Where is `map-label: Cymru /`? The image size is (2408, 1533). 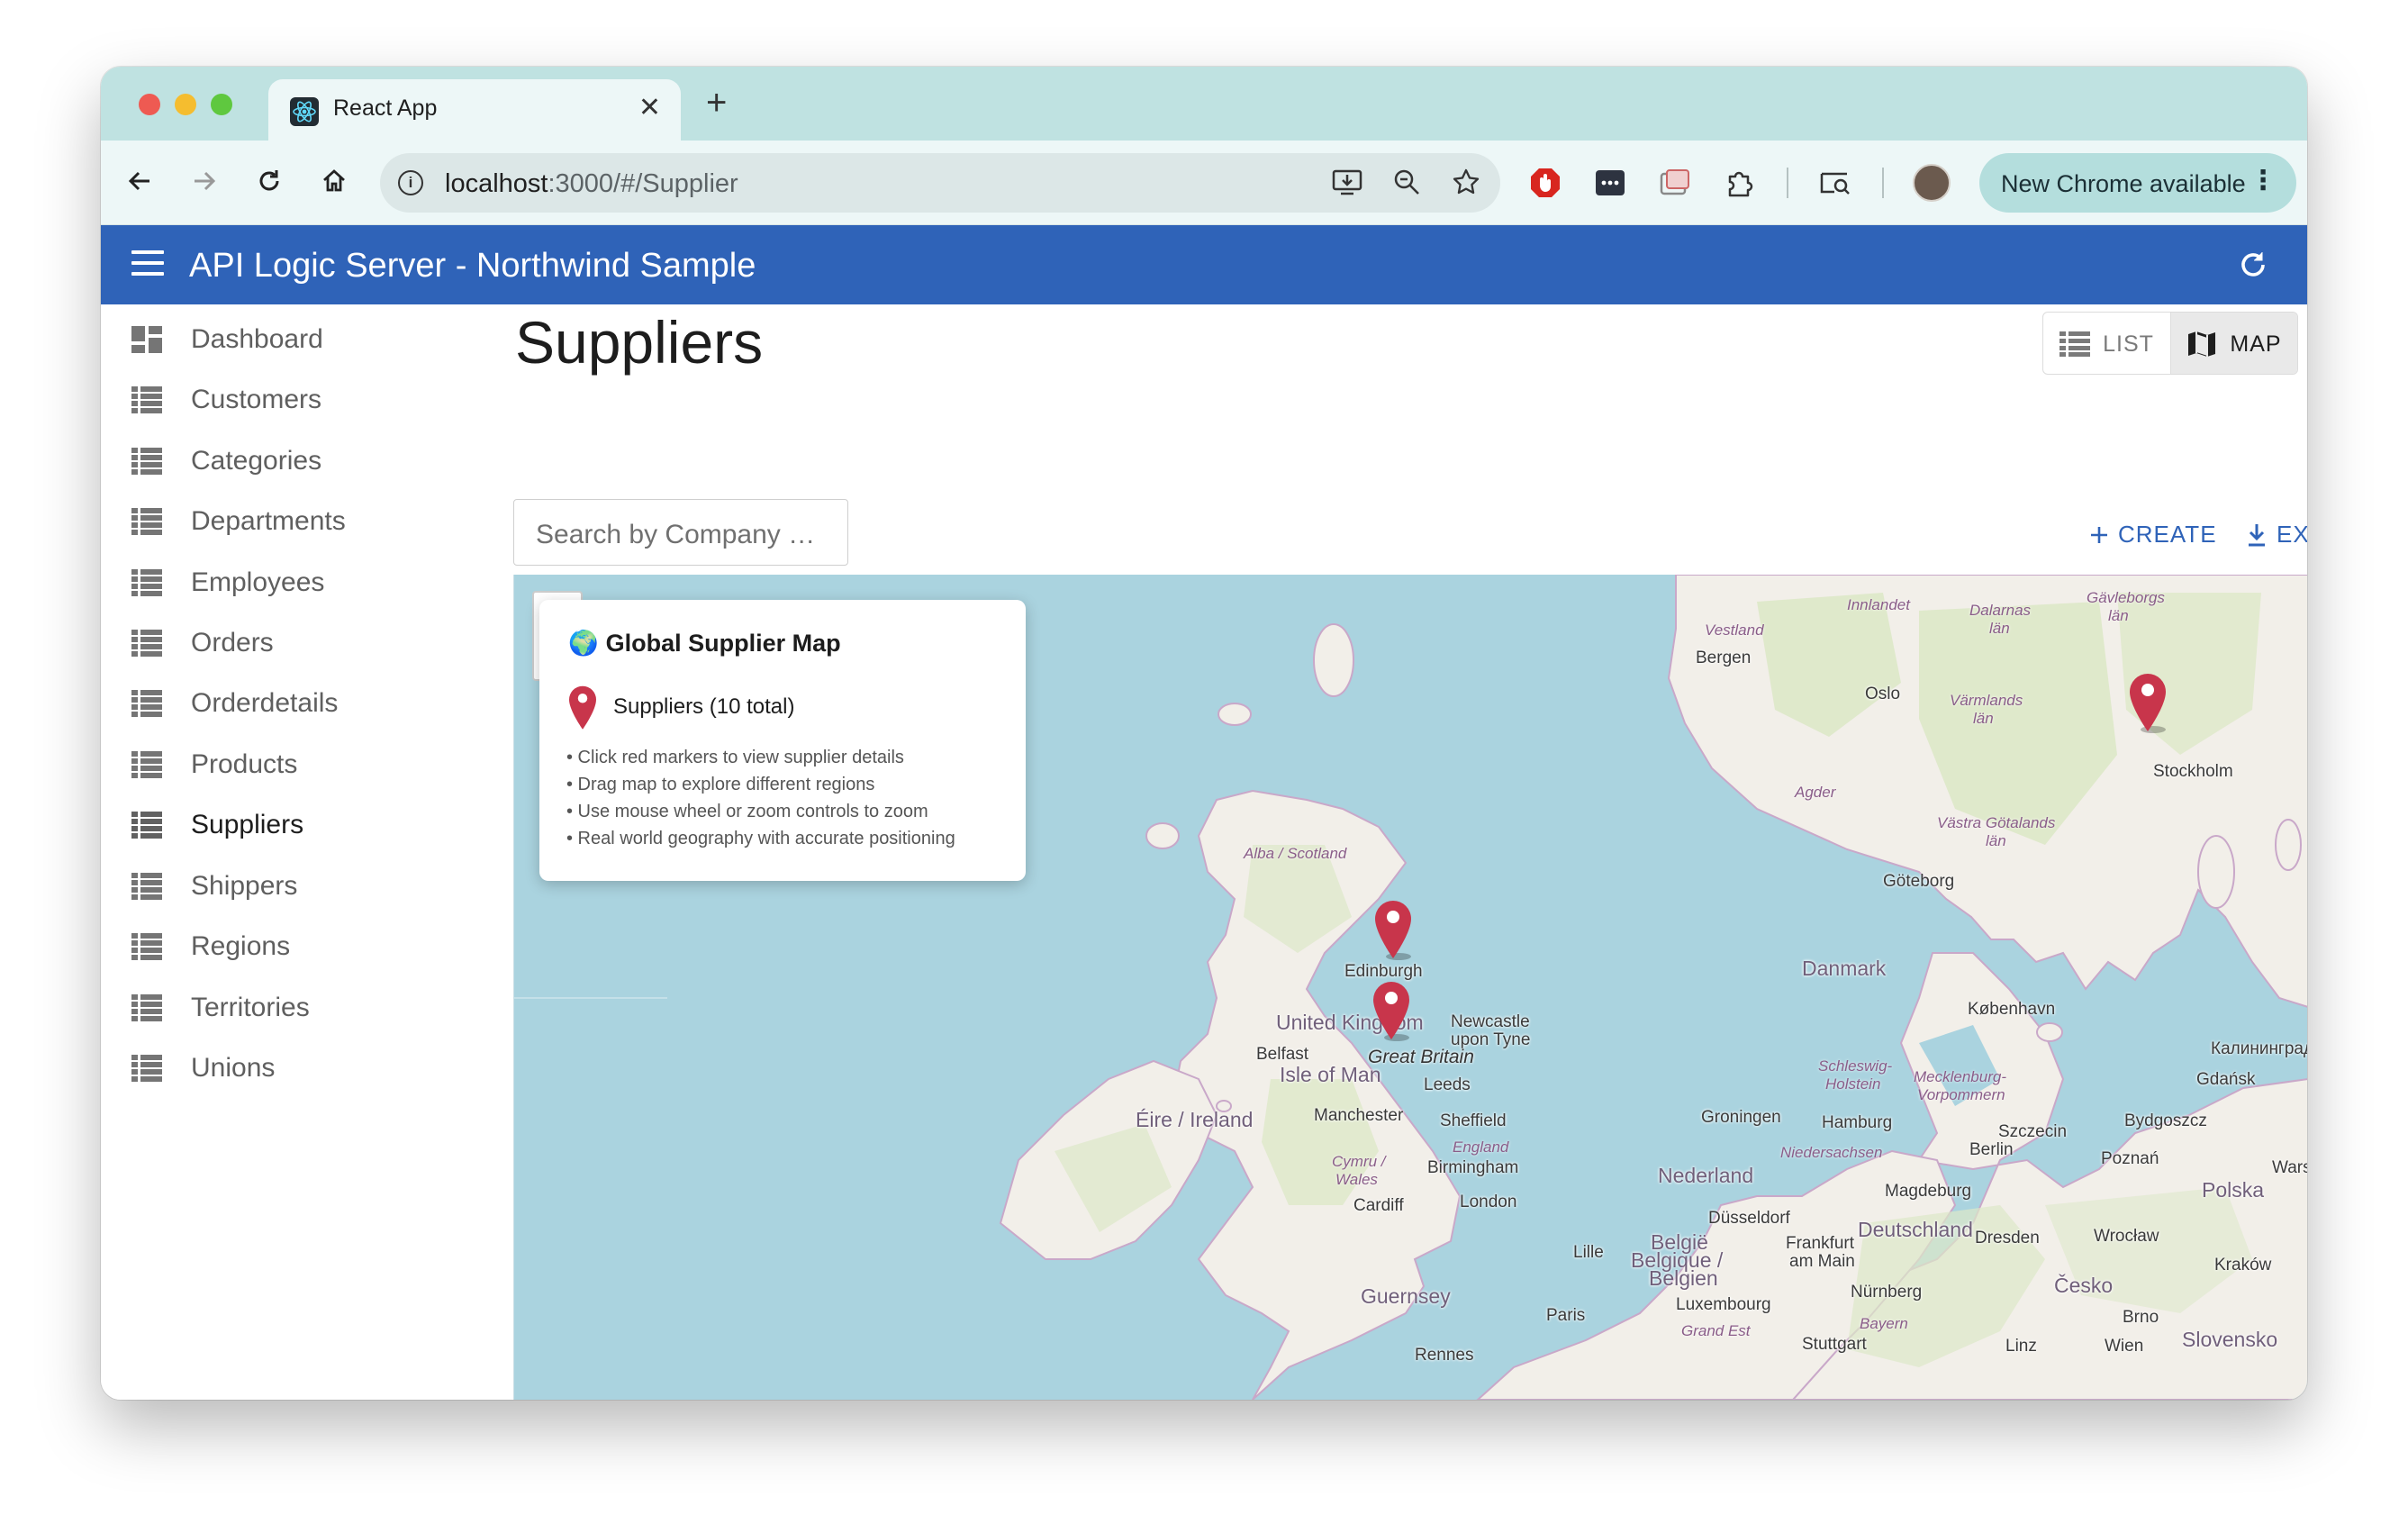 map-label: Cymru / is located at coordinates (1359, 1161).